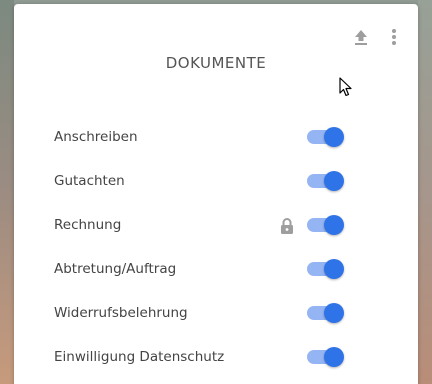  Describe the element at coordinates (7, 192) in the screenshot. I see `background-left` at that location.